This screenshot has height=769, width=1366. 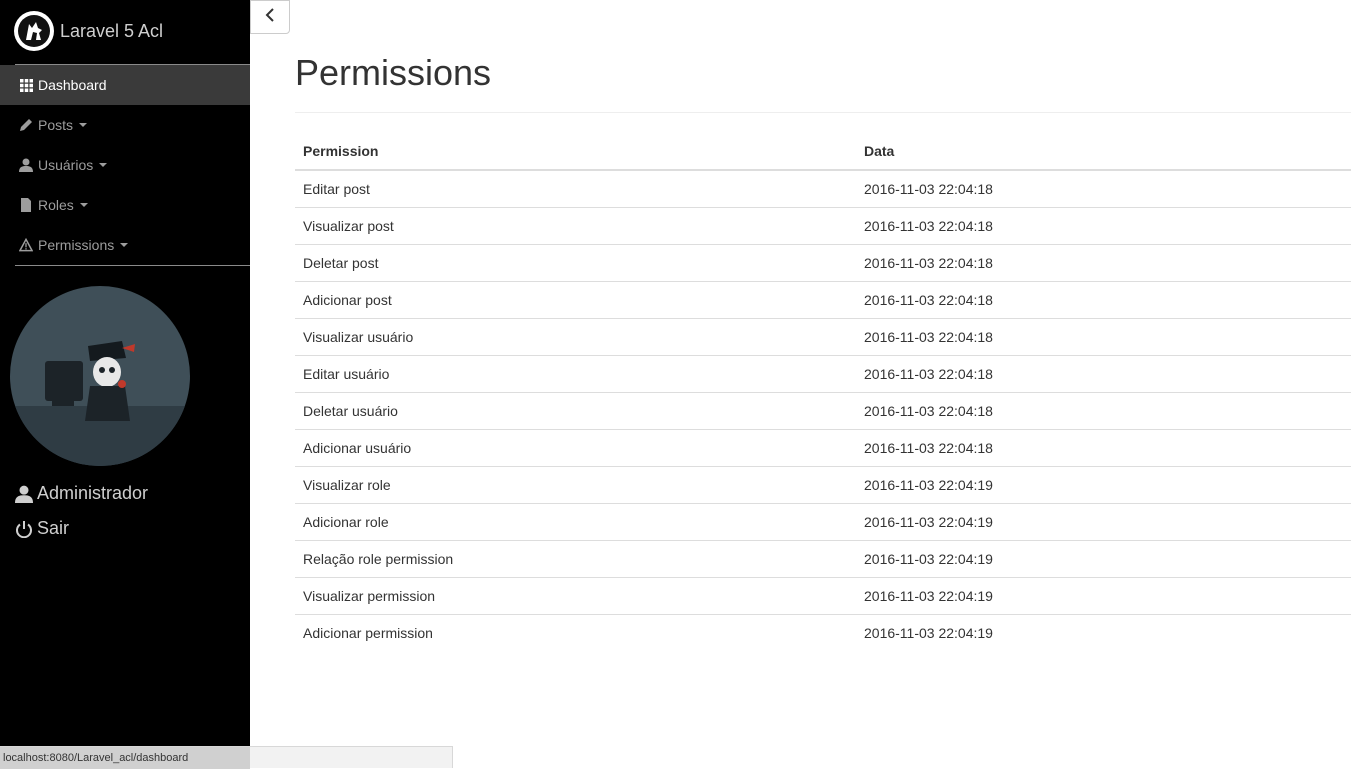 I want to click on browser-status-bar: localhost:8080/Laravel_acl/dashboard, so click(x=226, y=757).